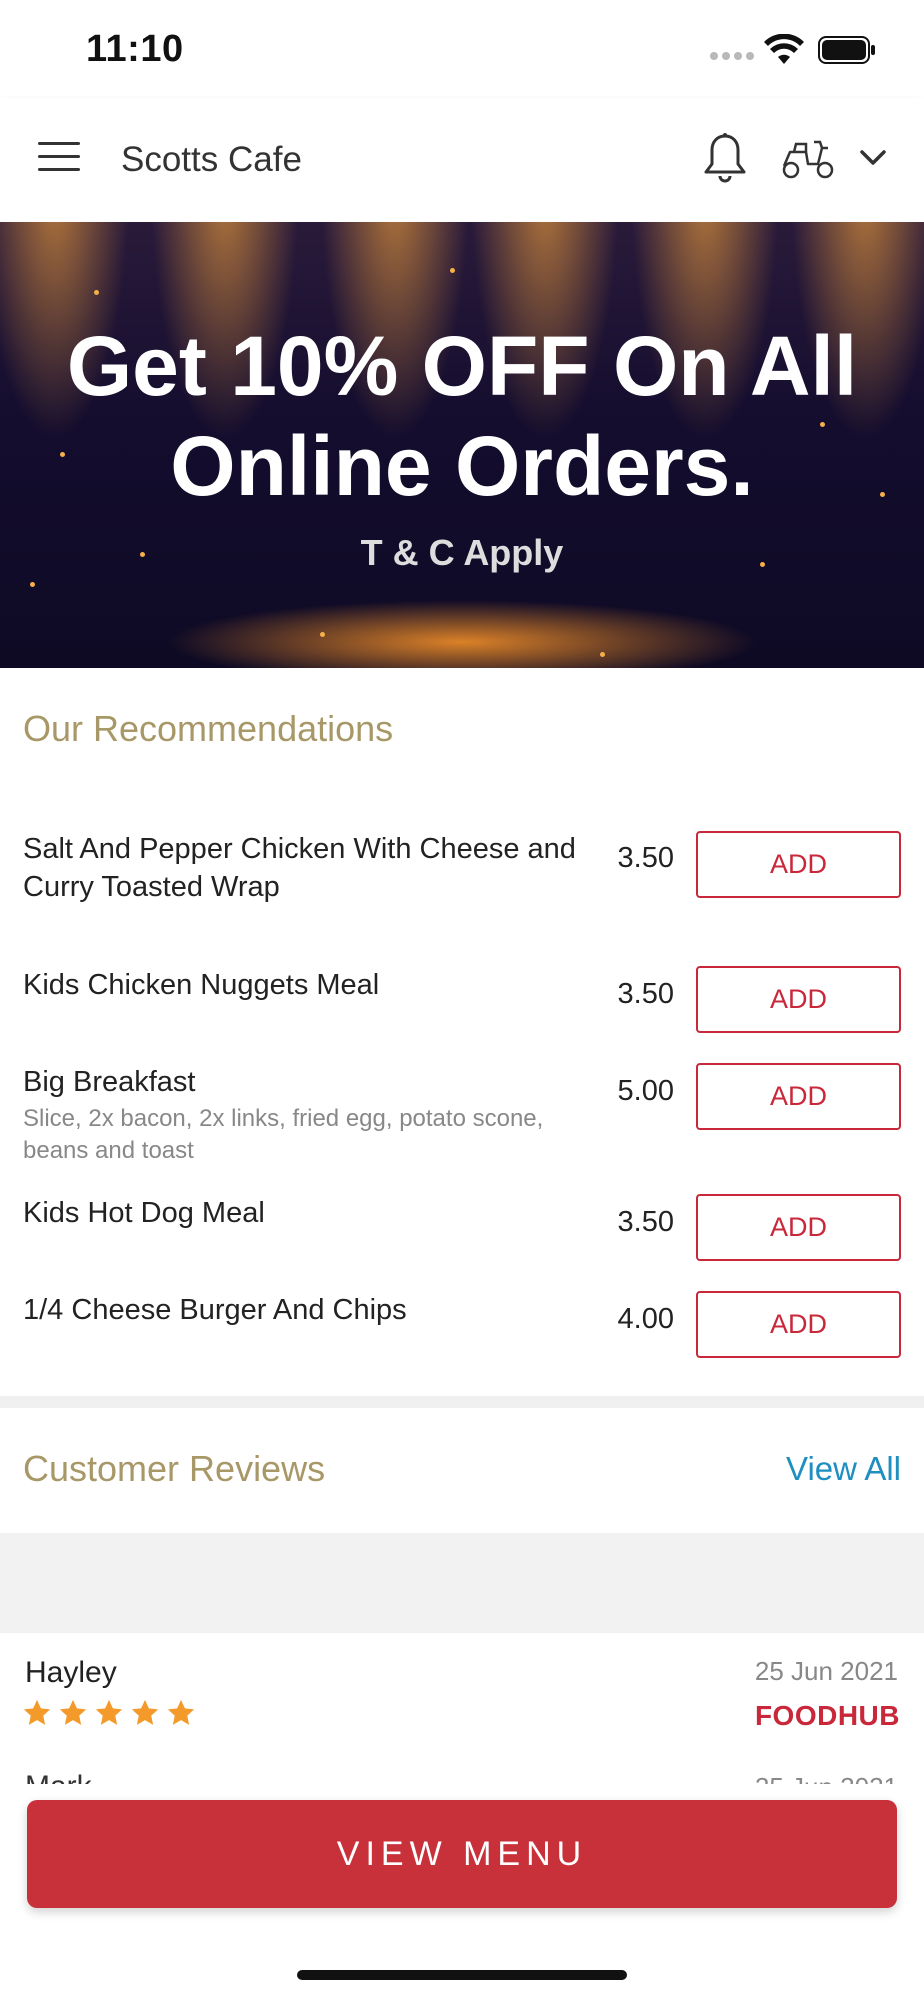  I want to click on status-time: 11:10, so click(135, 49).